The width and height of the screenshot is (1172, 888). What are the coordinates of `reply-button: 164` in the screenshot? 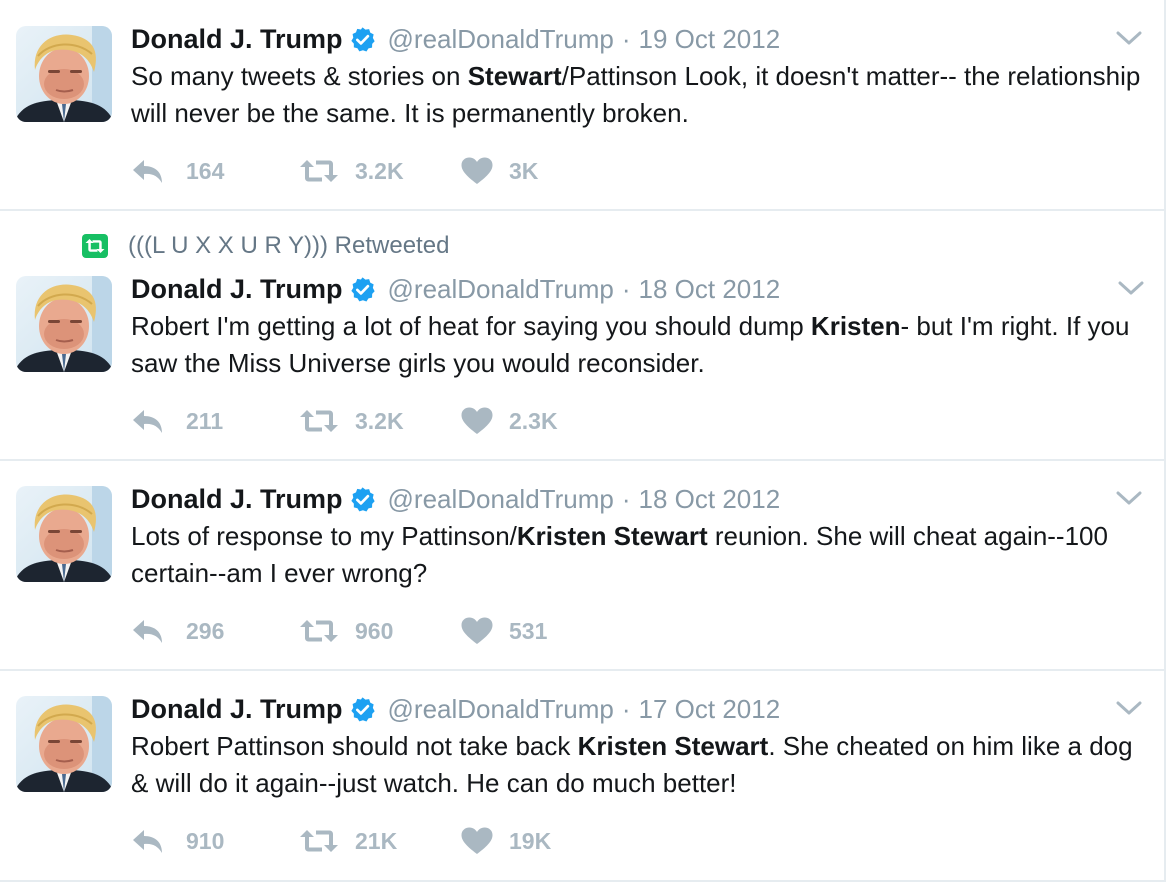 It's located at (215, 171).